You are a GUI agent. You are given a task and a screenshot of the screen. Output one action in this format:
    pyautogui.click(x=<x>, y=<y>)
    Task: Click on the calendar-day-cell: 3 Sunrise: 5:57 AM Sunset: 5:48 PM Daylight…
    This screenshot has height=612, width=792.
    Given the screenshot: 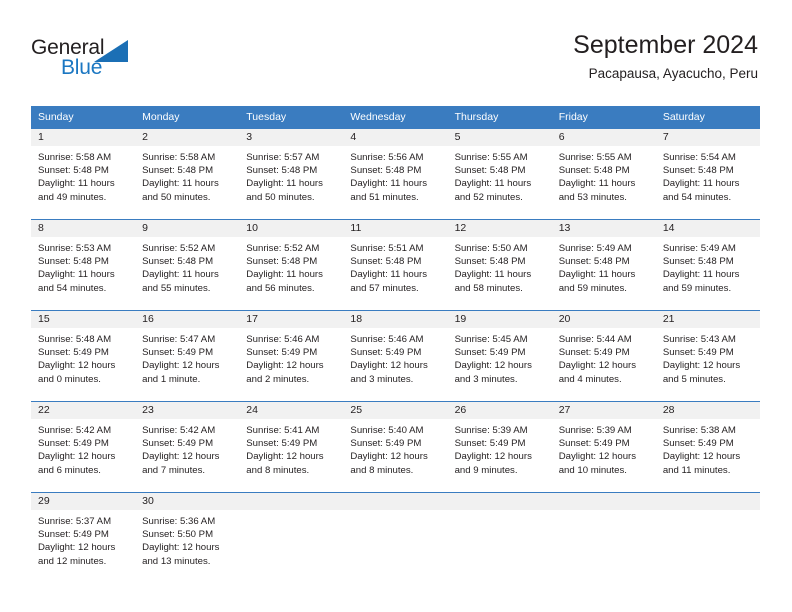 What is the action you would take?
    pyautogui.click(x=291, y=174)
    